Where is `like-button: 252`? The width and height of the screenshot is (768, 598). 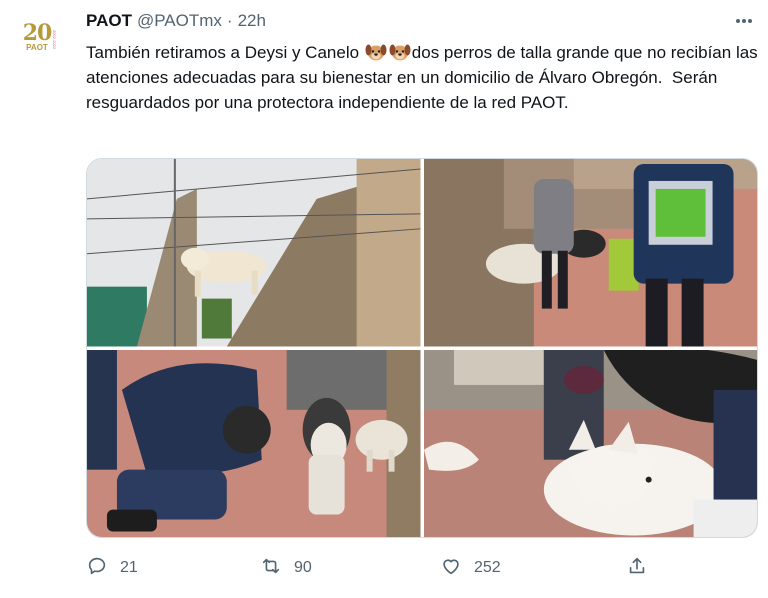 like-button: 252 is located at coordinates (470, 568).